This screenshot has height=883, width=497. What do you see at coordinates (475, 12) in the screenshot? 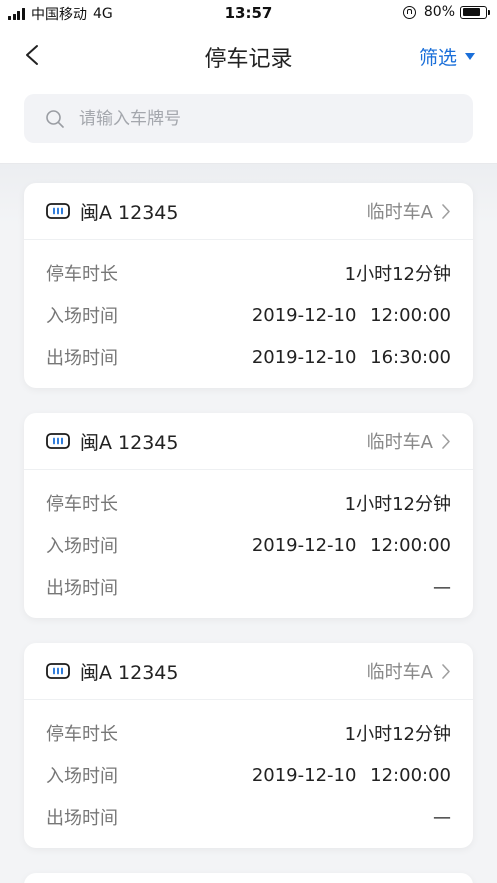
I see `battery-icon` at bounding box center [475, 12].